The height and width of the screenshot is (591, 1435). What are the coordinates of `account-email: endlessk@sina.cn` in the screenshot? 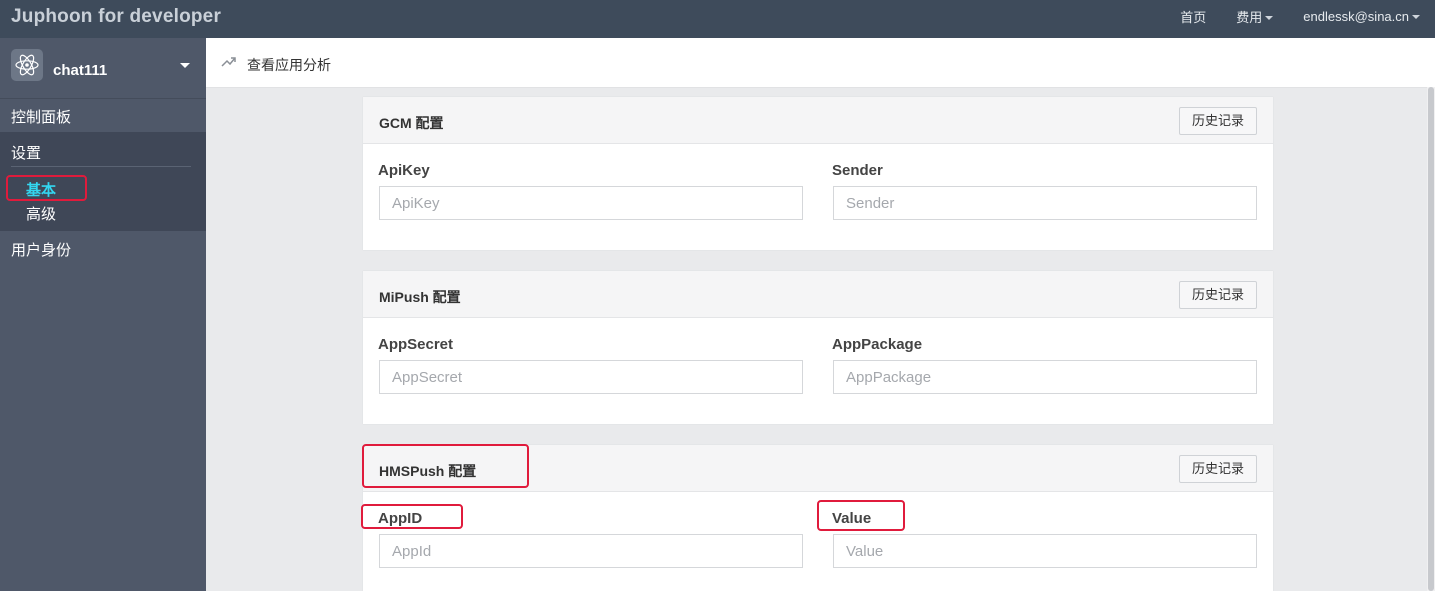 It's located at (1356, 16).